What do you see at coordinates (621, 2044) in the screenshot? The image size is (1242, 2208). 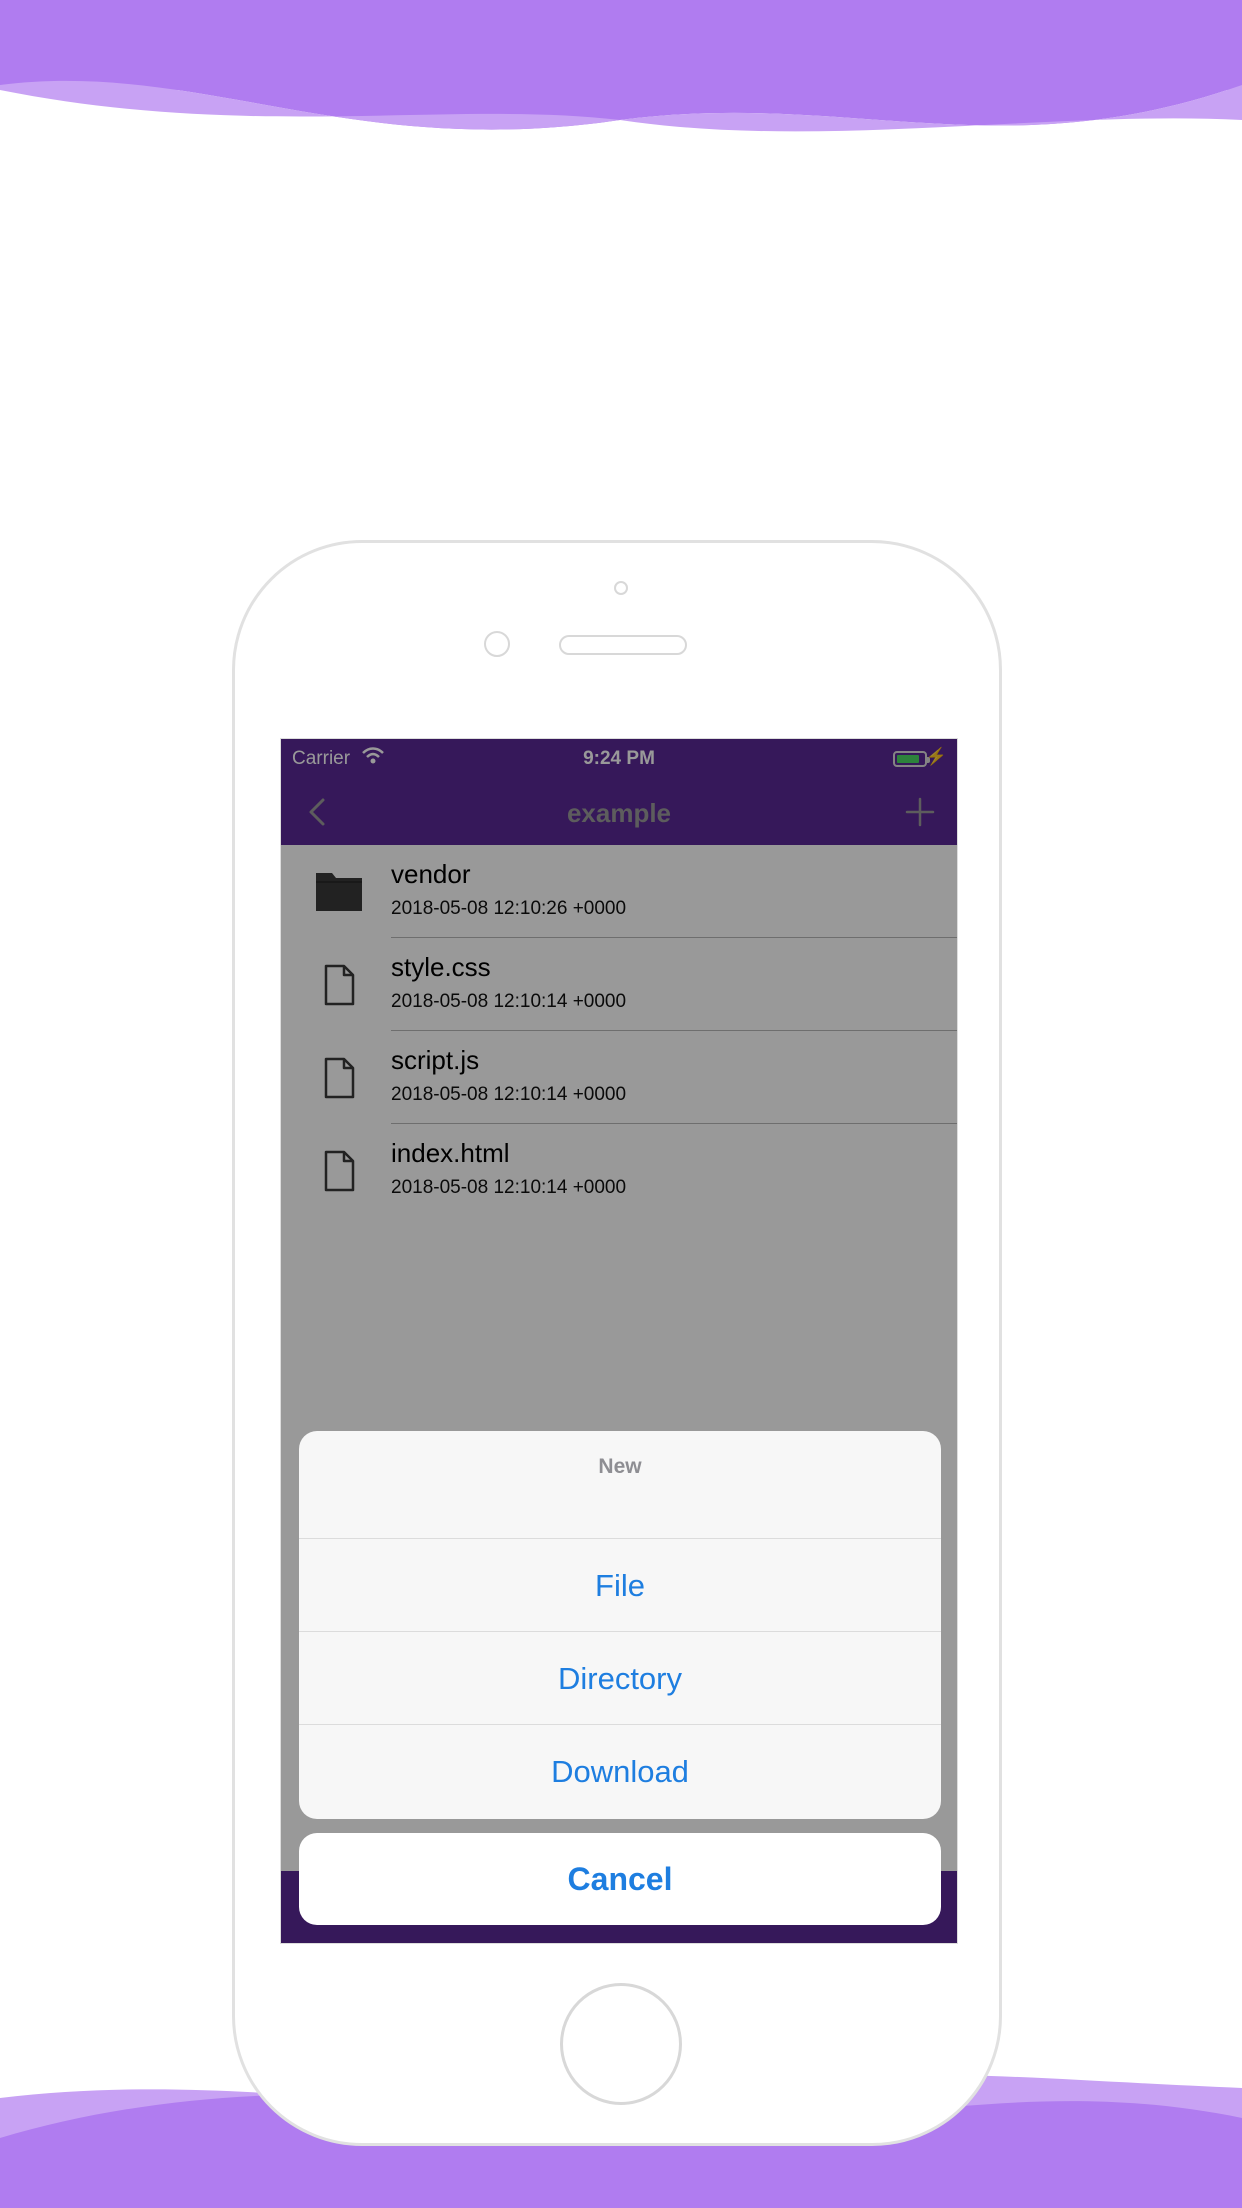 I see `home-button` at bounding box center [621, 2044].